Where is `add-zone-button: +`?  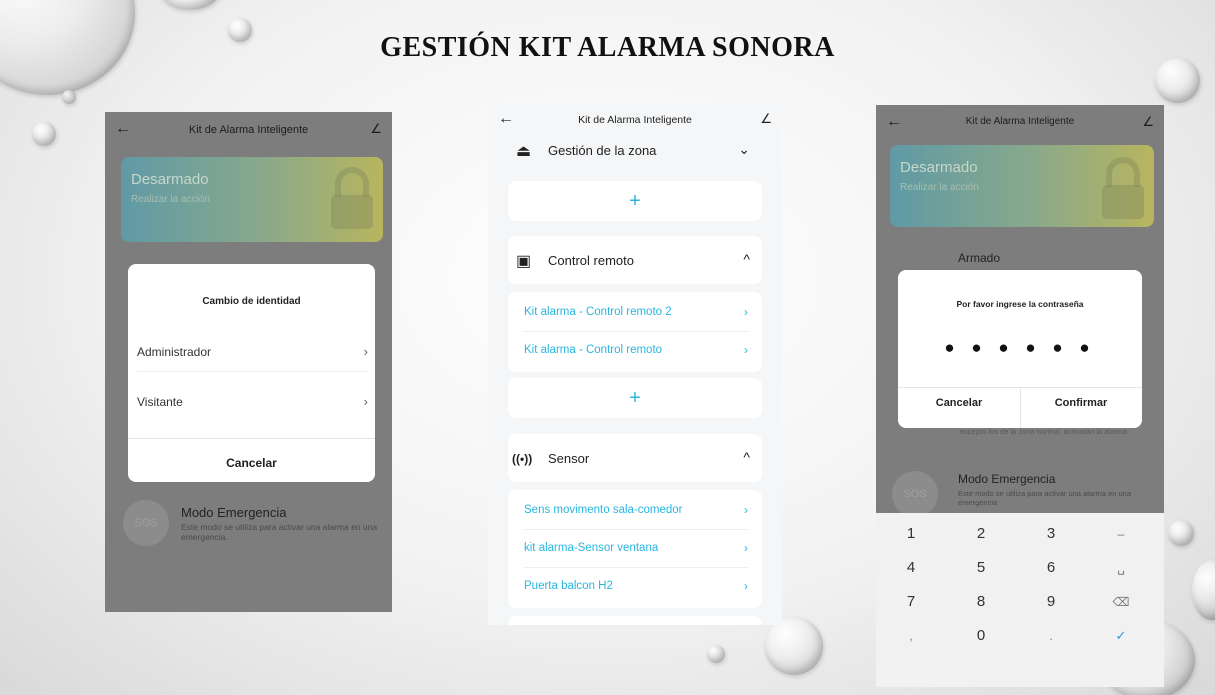 add-zone-button: + is located at coordinates (635, 201).